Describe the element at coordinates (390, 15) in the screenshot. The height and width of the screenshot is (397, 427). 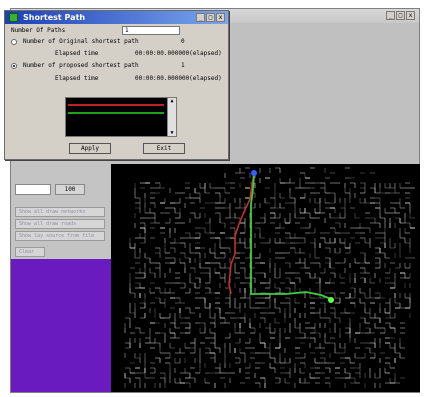
I see `minimize-button: _` at that location.